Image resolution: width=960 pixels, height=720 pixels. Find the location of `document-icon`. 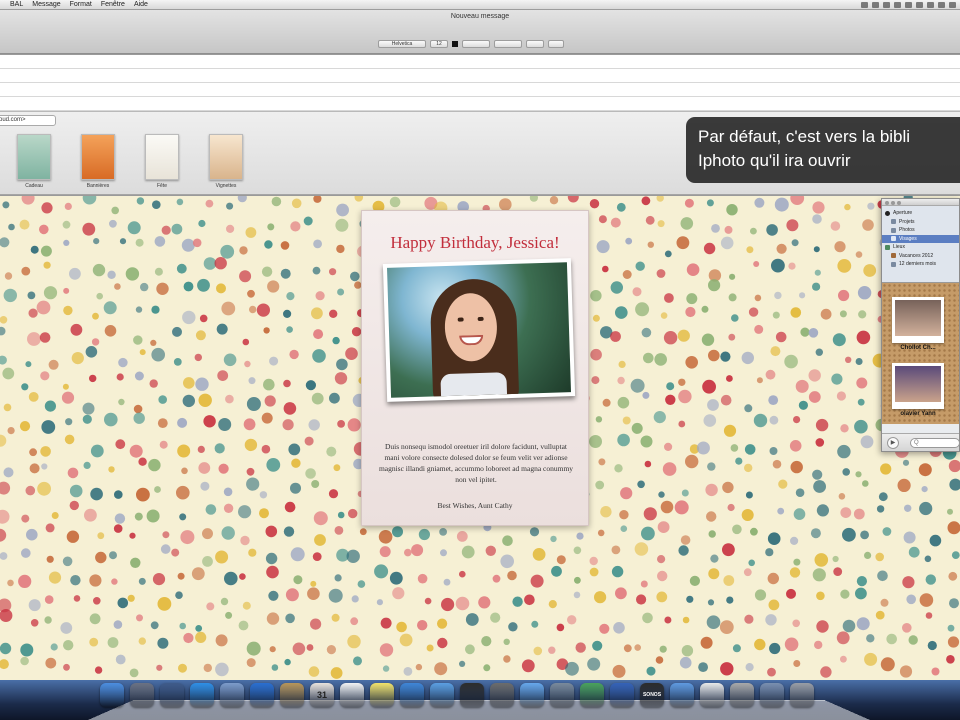

document-icon is located at coordinates (712, 695).